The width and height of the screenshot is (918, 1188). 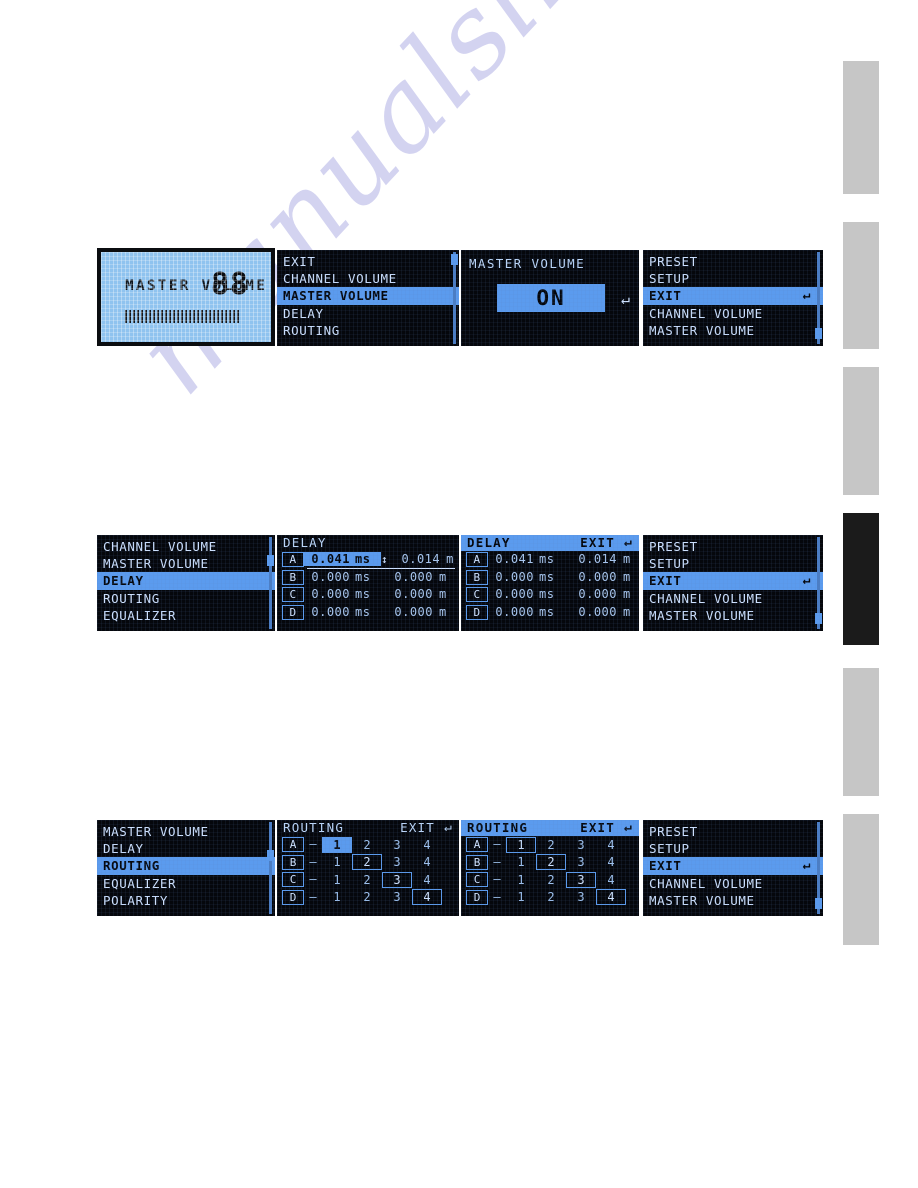 I want to click on routing-cell-c-3: 3, so click(x=397, y=879).